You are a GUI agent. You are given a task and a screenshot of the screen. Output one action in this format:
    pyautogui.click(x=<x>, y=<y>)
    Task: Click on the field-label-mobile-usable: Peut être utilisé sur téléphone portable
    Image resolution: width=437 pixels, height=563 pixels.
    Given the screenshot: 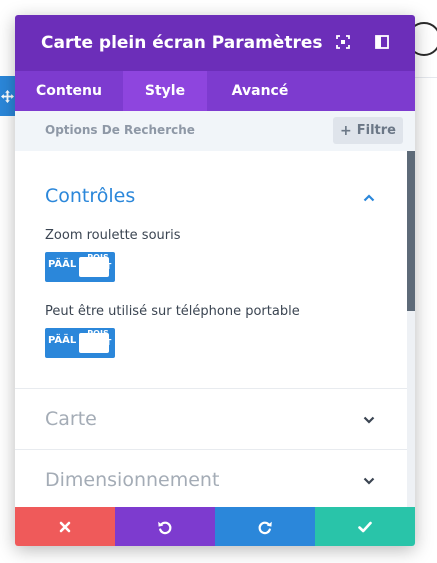 What is the action you would take?
    pyautogui.click(x=172, y=311)
    